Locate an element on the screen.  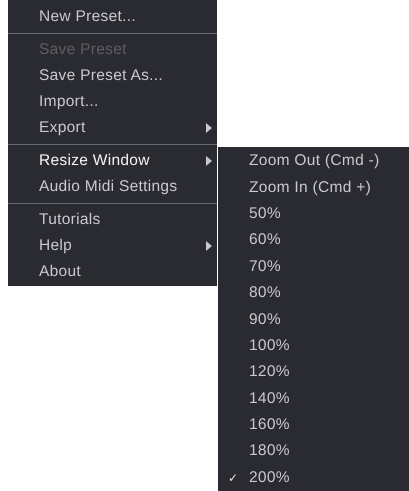
menu-item: Tutorials is located at coordinates (112, 220).